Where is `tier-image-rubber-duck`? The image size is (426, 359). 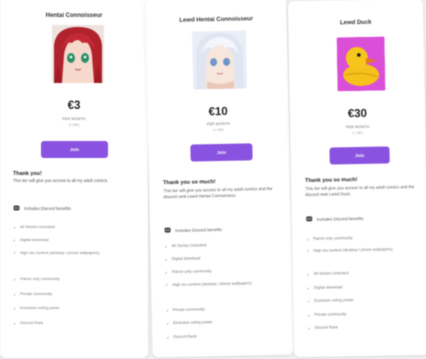 tier-image-rubber-duck is located at coordinates (361, 64).